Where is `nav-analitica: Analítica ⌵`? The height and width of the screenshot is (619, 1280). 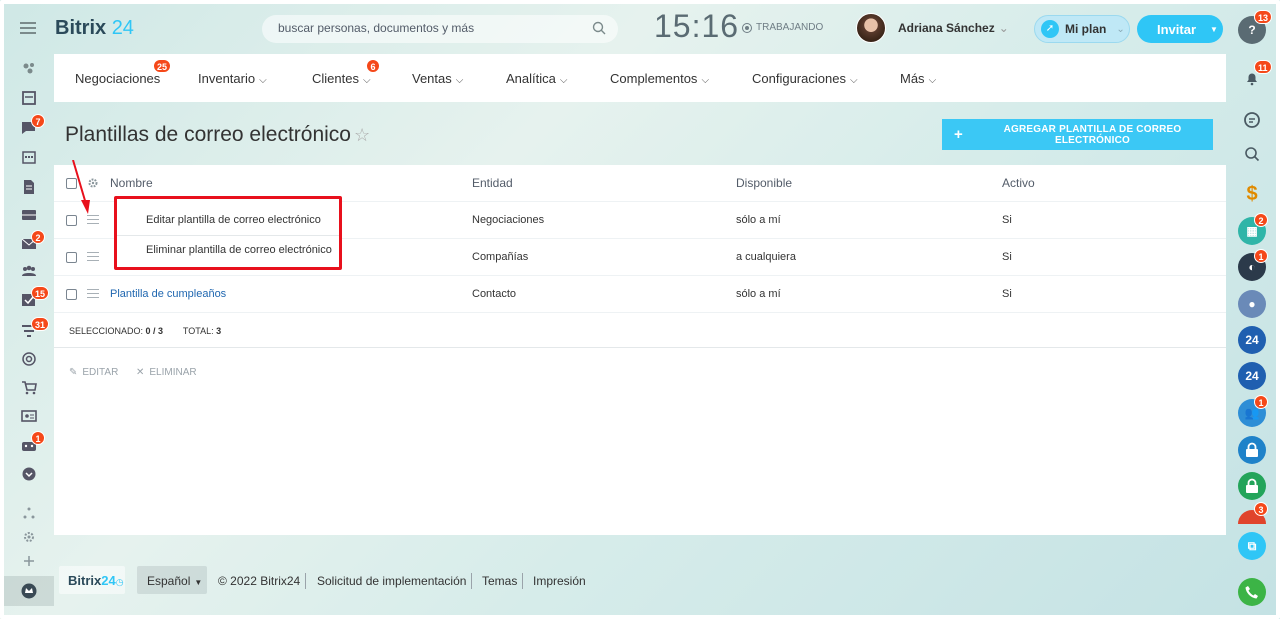
nav-analitica: Analítica ⌵ is located at coordinates (536, 78).